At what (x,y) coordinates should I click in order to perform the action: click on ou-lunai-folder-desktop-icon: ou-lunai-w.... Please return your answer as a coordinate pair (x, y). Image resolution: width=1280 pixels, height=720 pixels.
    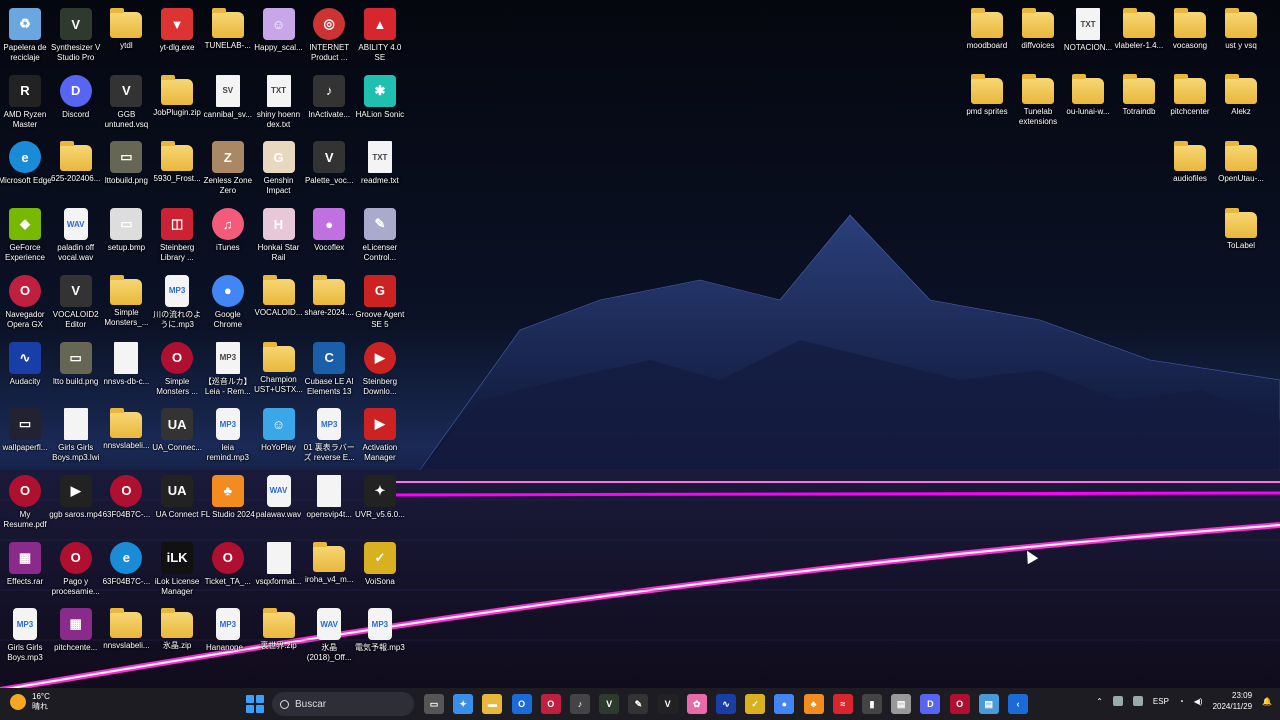
    Looking at the image, I should click on (1088, 101).